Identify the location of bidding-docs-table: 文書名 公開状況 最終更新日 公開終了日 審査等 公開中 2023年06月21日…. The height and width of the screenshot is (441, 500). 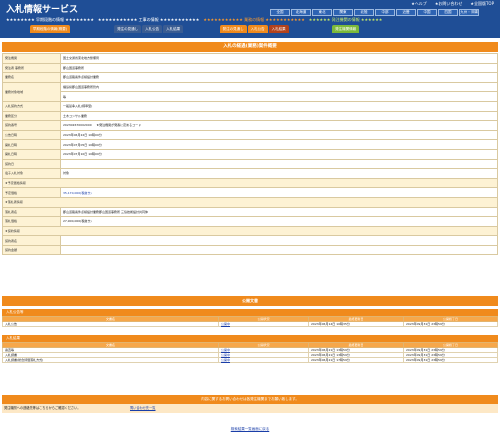
(250, 352).